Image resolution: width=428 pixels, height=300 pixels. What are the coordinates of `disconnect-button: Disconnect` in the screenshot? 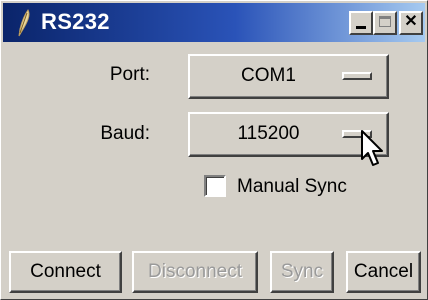 It's located at (195, 272).